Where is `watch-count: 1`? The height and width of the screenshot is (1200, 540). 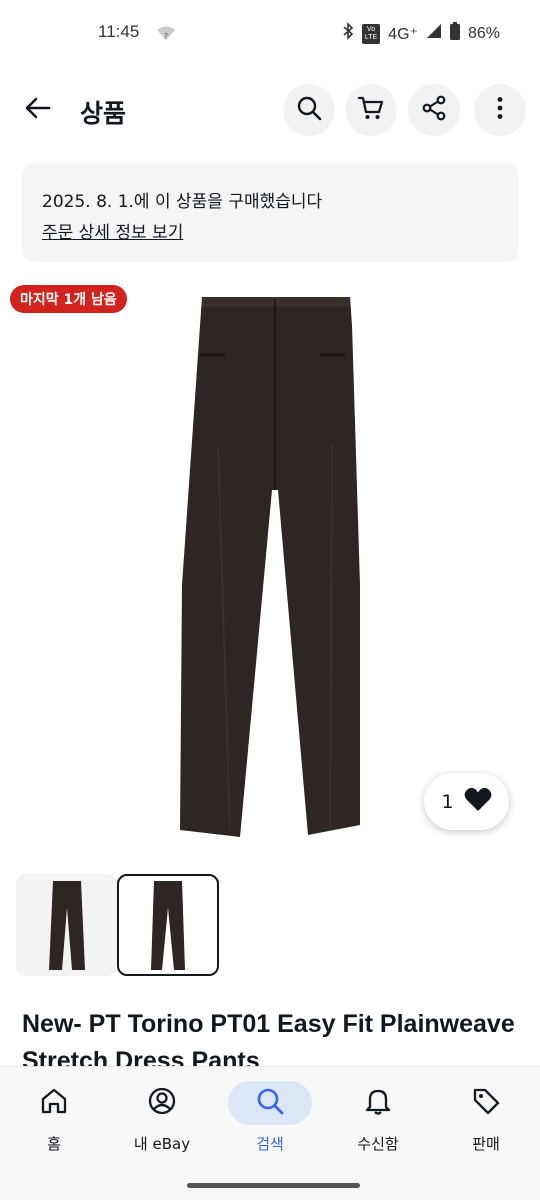
watch-count: 1 is located at coordinates (447, 801).